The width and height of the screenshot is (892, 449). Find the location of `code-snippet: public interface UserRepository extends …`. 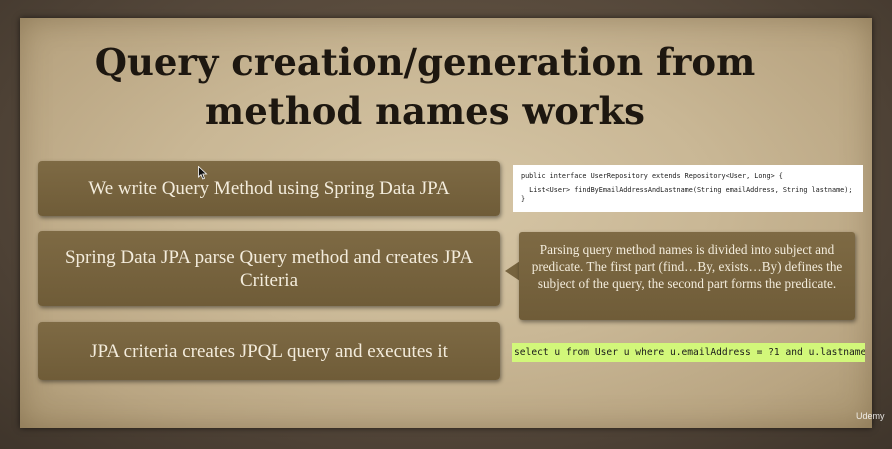

code-snippet: public interface UserRepository extends … is located at coordinates (688, 188).